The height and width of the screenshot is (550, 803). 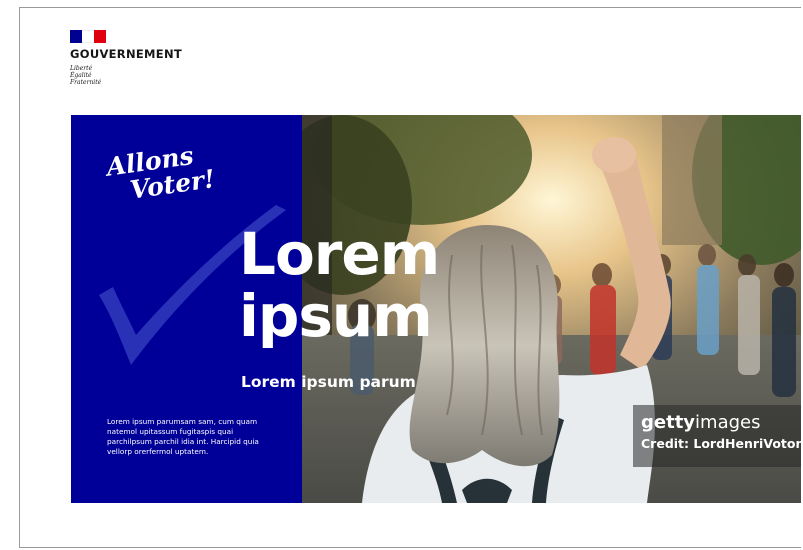 I want to click on government-name: GOUVERNEMENT, so click(x=126, y=54).